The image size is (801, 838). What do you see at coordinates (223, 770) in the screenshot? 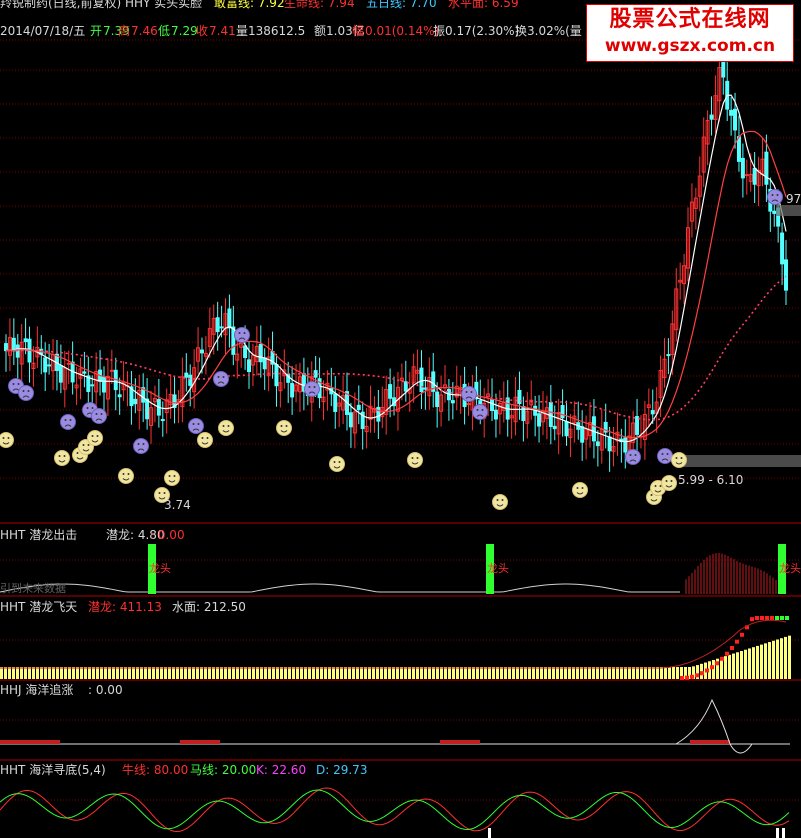
I see `panel4-ma: 马线: 20.00` at bounding box center [223, 770].